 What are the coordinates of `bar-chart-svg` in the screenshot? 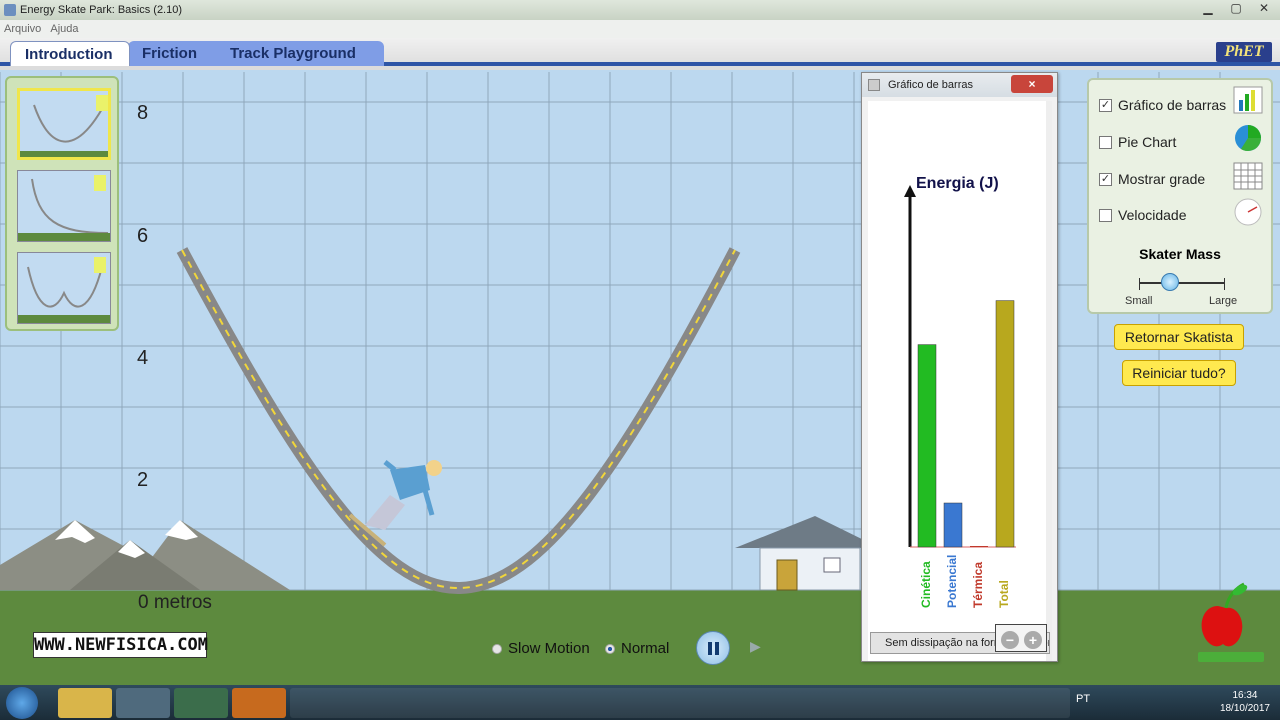 It's located at (960, 366).